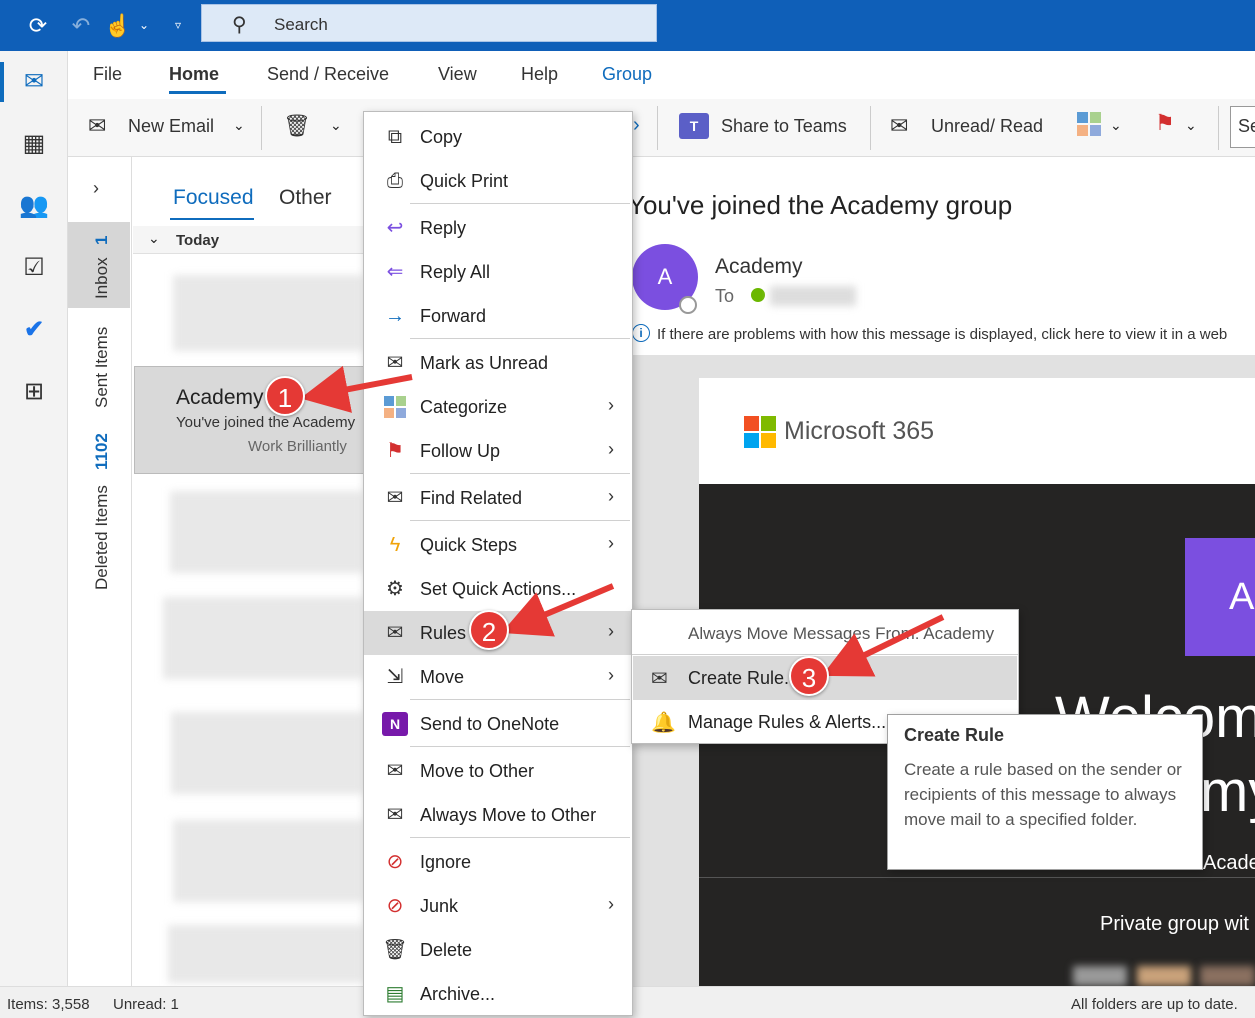 This screenshot has height=1018, width=1255. Describe the element at coordinates (285, 396) in the screenshot. I see `annotation-badge-1: 1` at that location.